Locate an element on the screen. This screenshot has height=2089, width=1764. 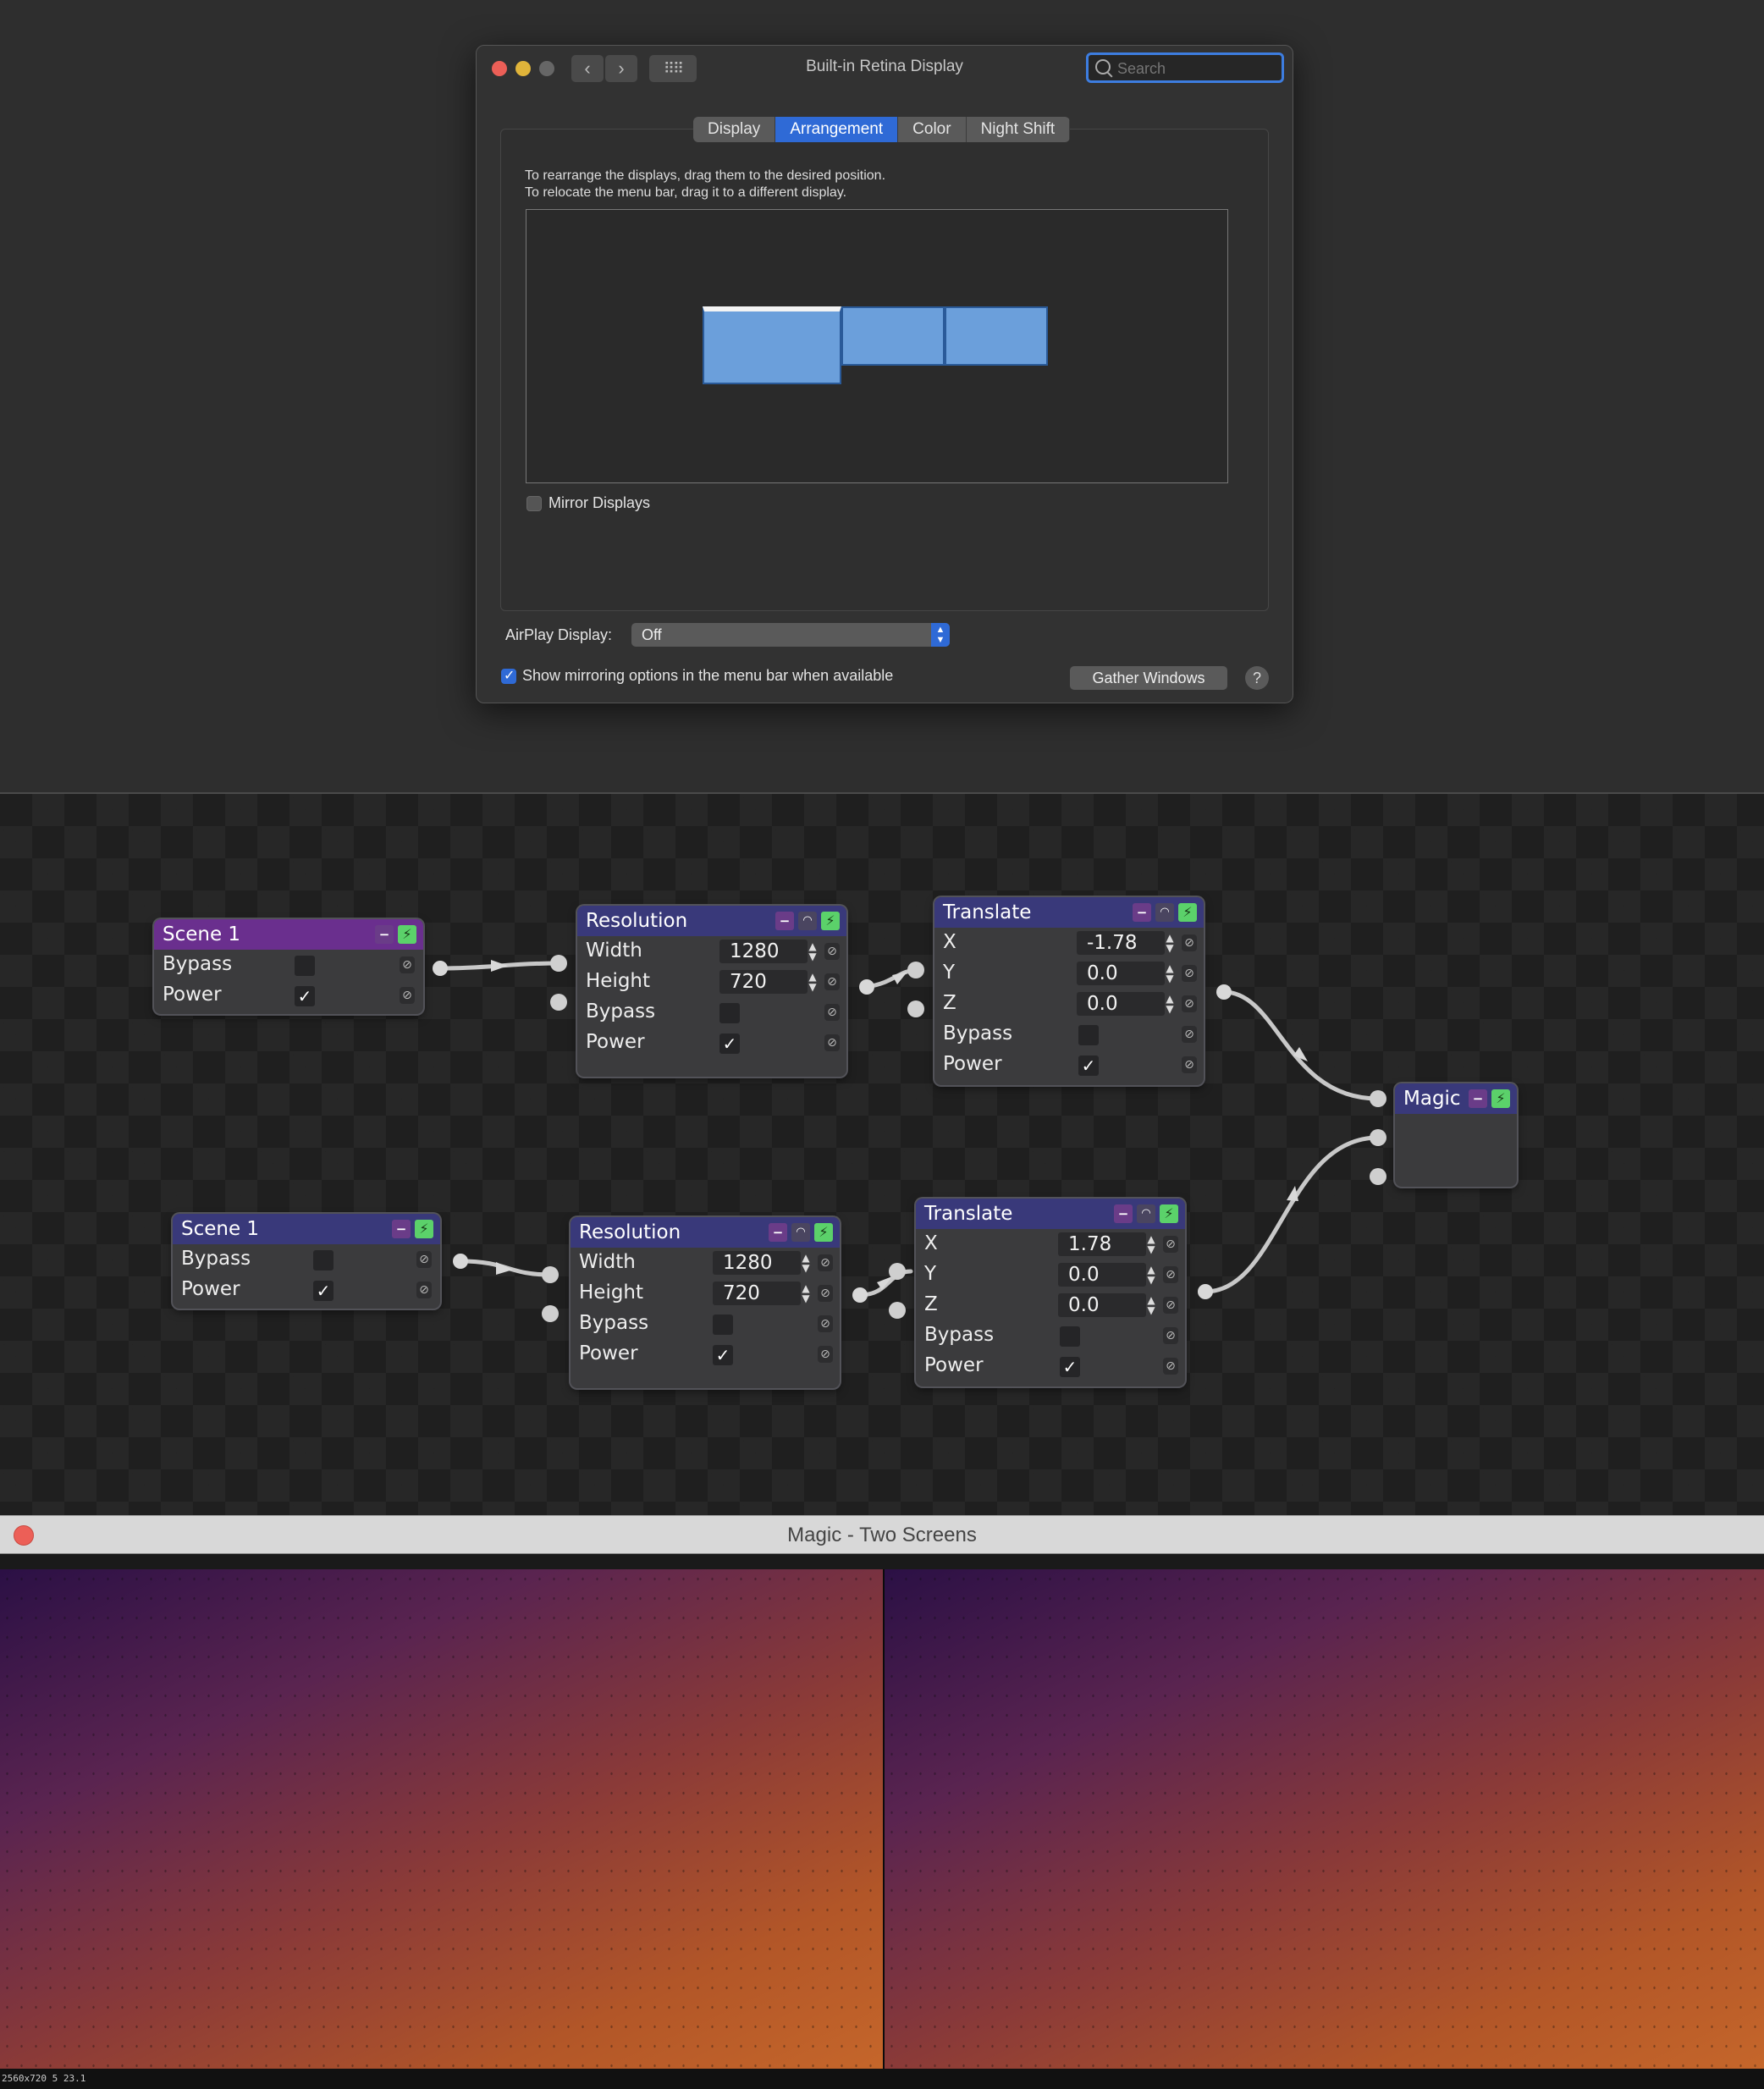
mirror-displays-checkbox is located at coordinates (534, 503).